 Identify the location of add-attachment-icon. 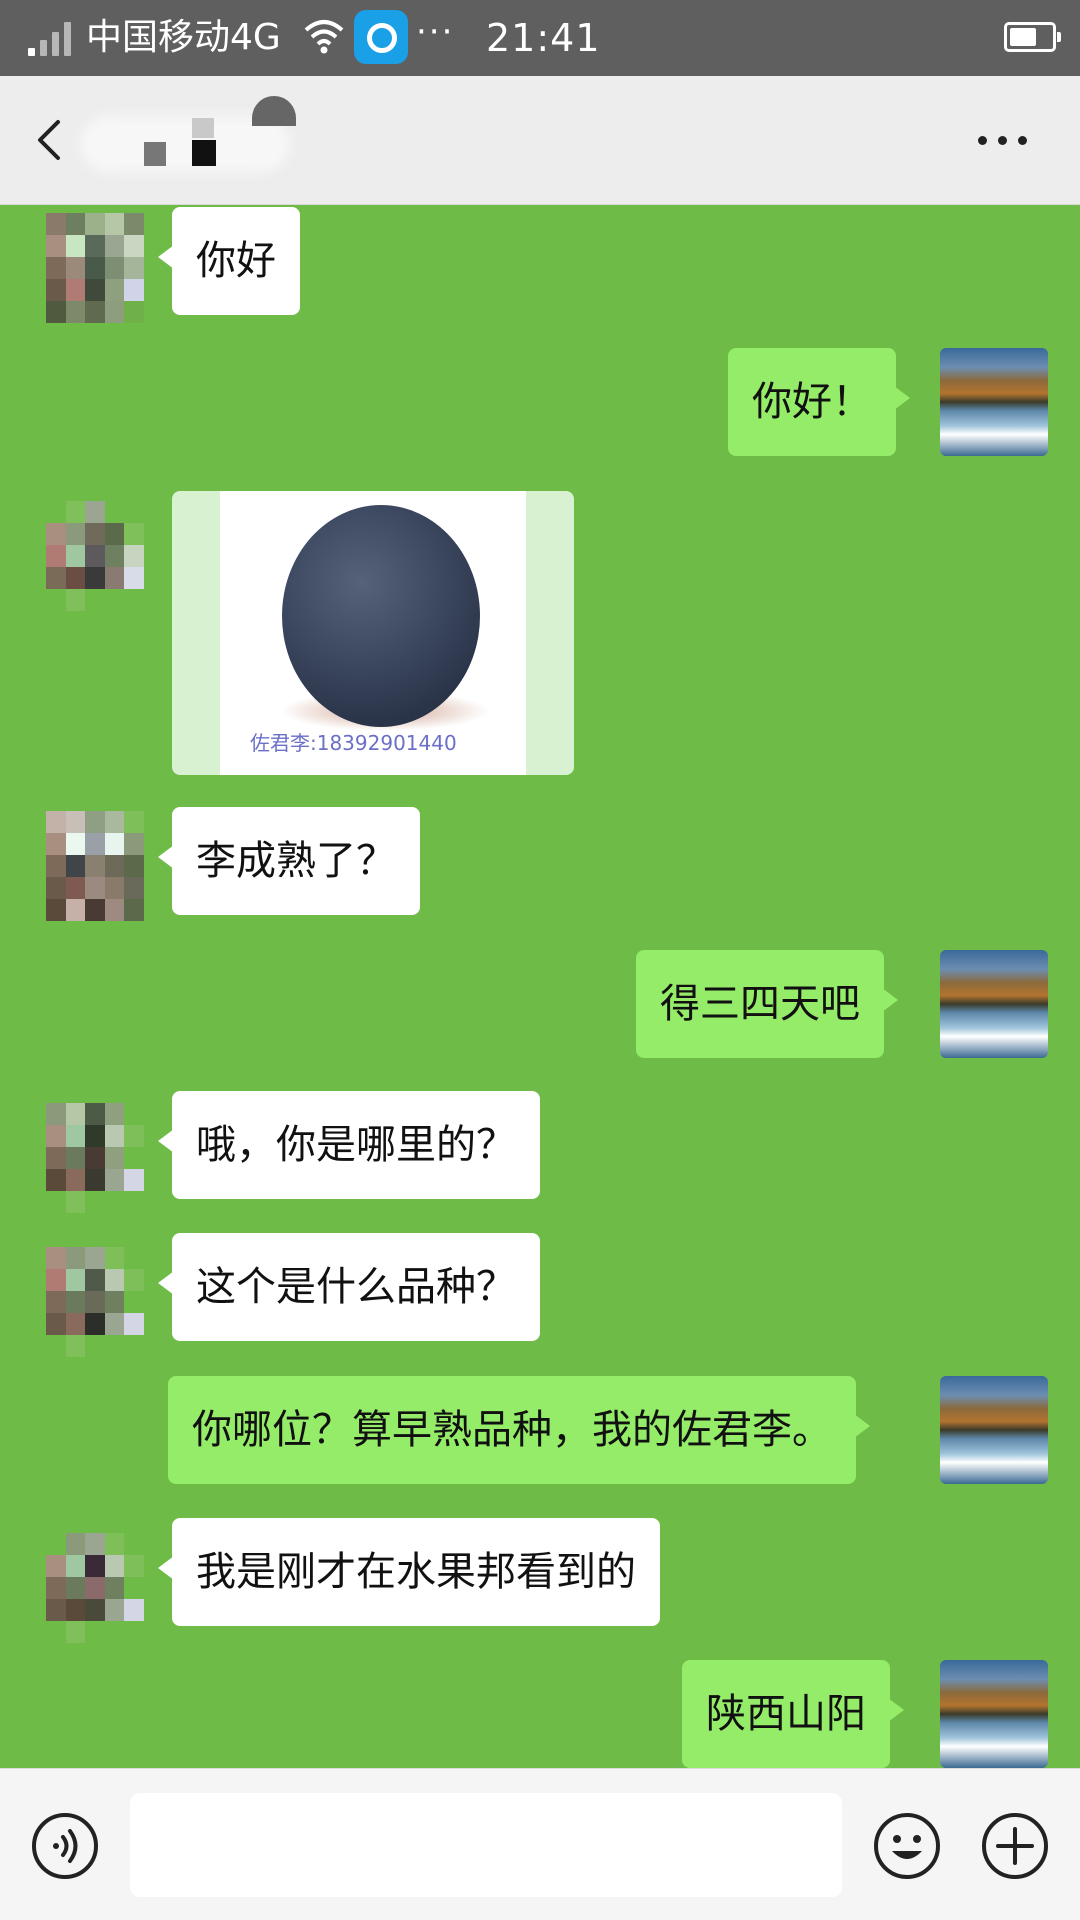
(1015, 1846).